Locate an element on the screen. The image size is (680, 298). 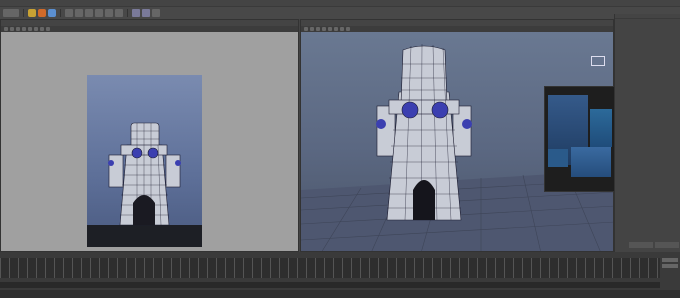
command-line is located at coordinates (340, 294).